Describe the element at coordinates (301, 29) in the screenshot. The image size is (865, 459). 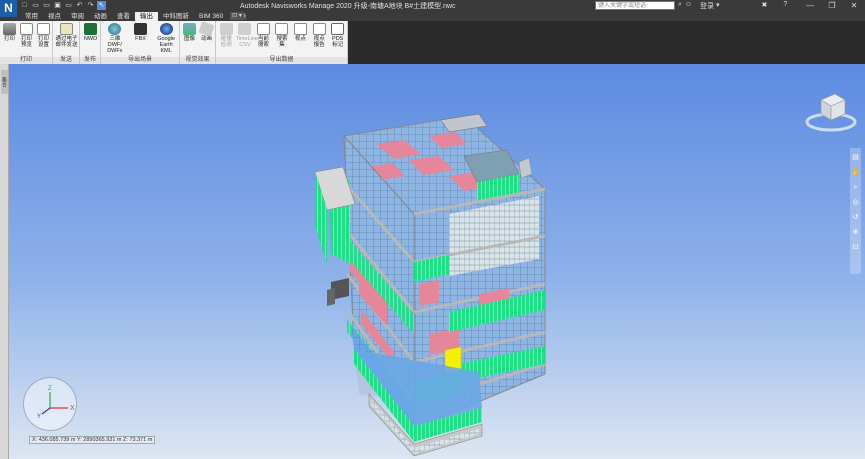
I see `viewpoint-icon` at that location.